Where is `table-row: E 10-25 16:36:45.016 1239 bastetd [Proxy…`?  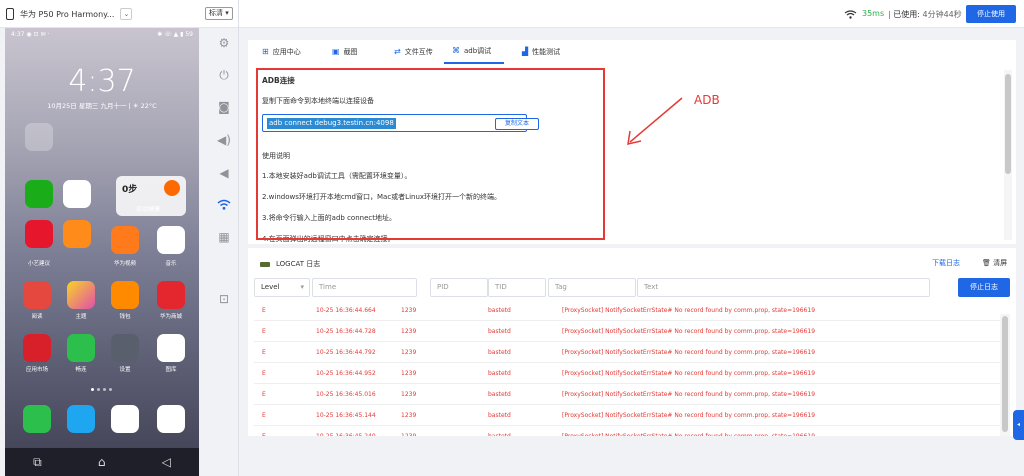
table-row: E 10-25 16:36:45.016 1239 bastetd [Proxy… is located at coordinates (629, 394).